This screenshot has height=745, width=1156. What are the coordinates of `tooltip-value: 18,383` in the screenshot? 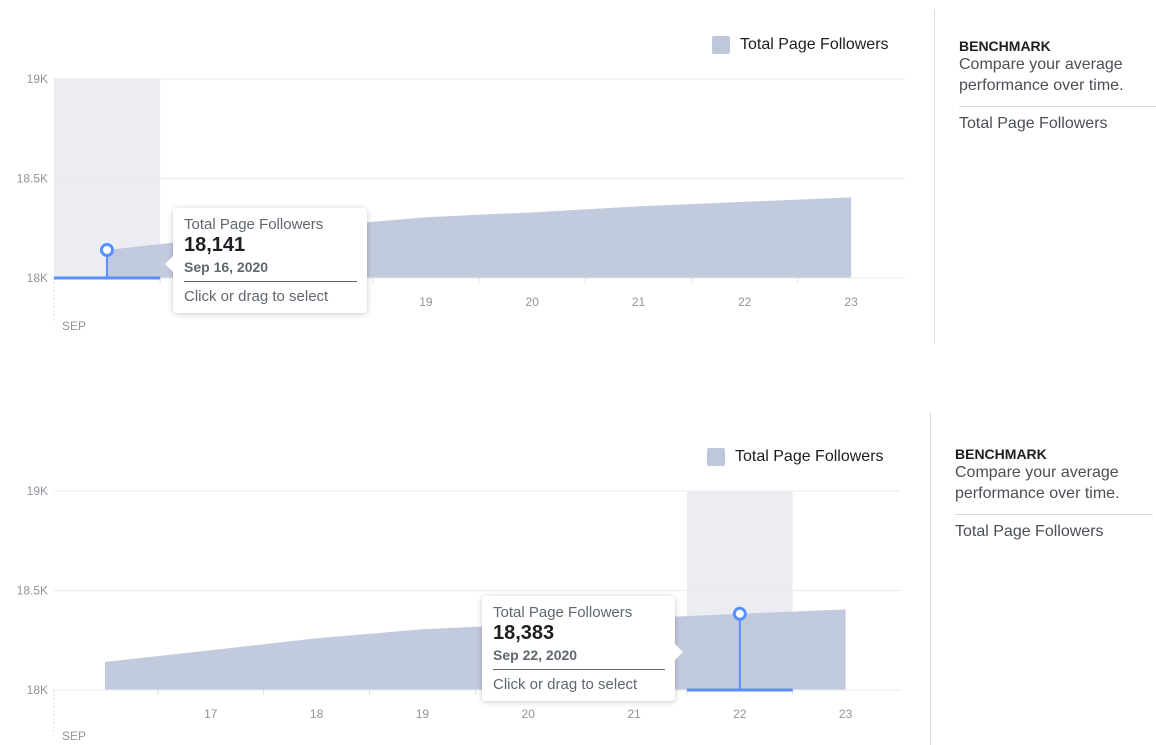 It's located at (524, 633).